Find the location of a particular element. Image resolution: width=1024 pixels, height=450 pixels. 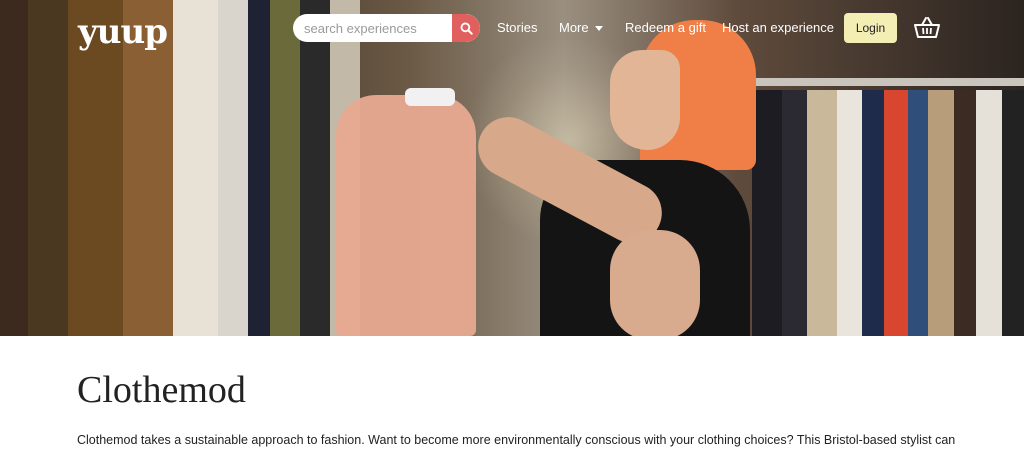

clothing-rail is located at coordinates (888, 82).